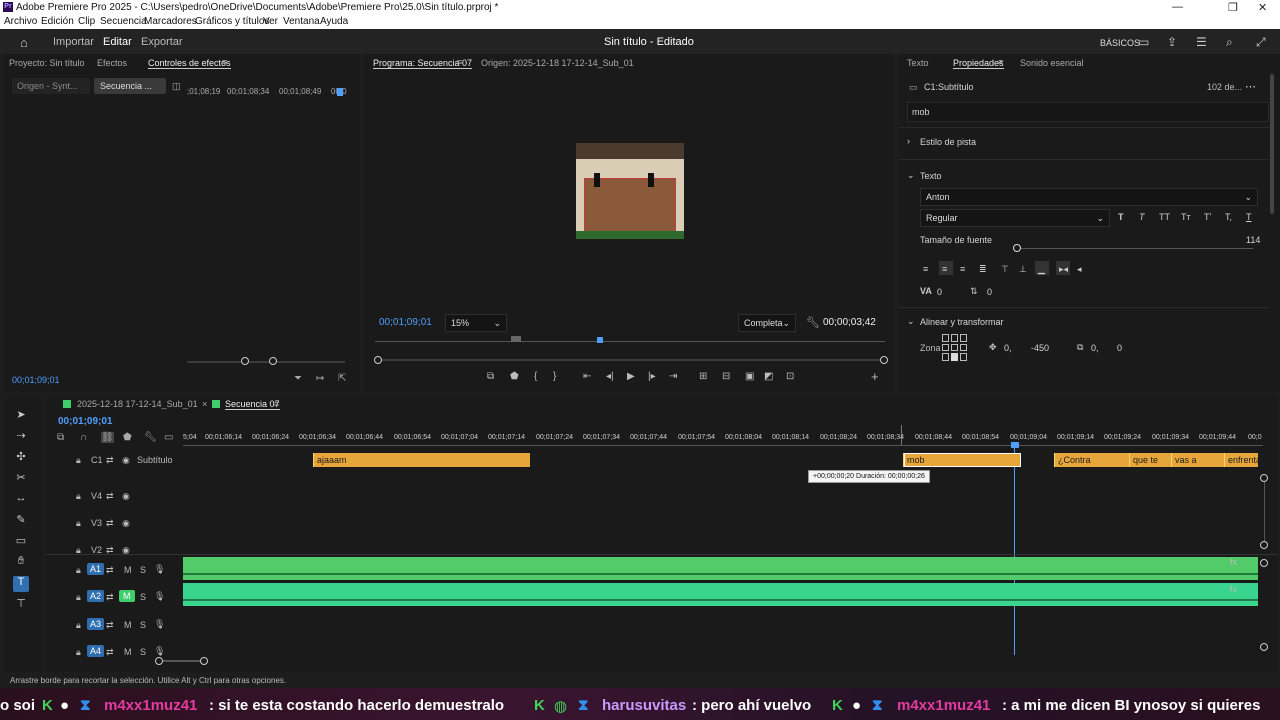 This screenshot has width=1280, height=720. Describe the element at coordinates (320, 378) in the screenshot. I see `play-audio-icon: ↦` at that location.